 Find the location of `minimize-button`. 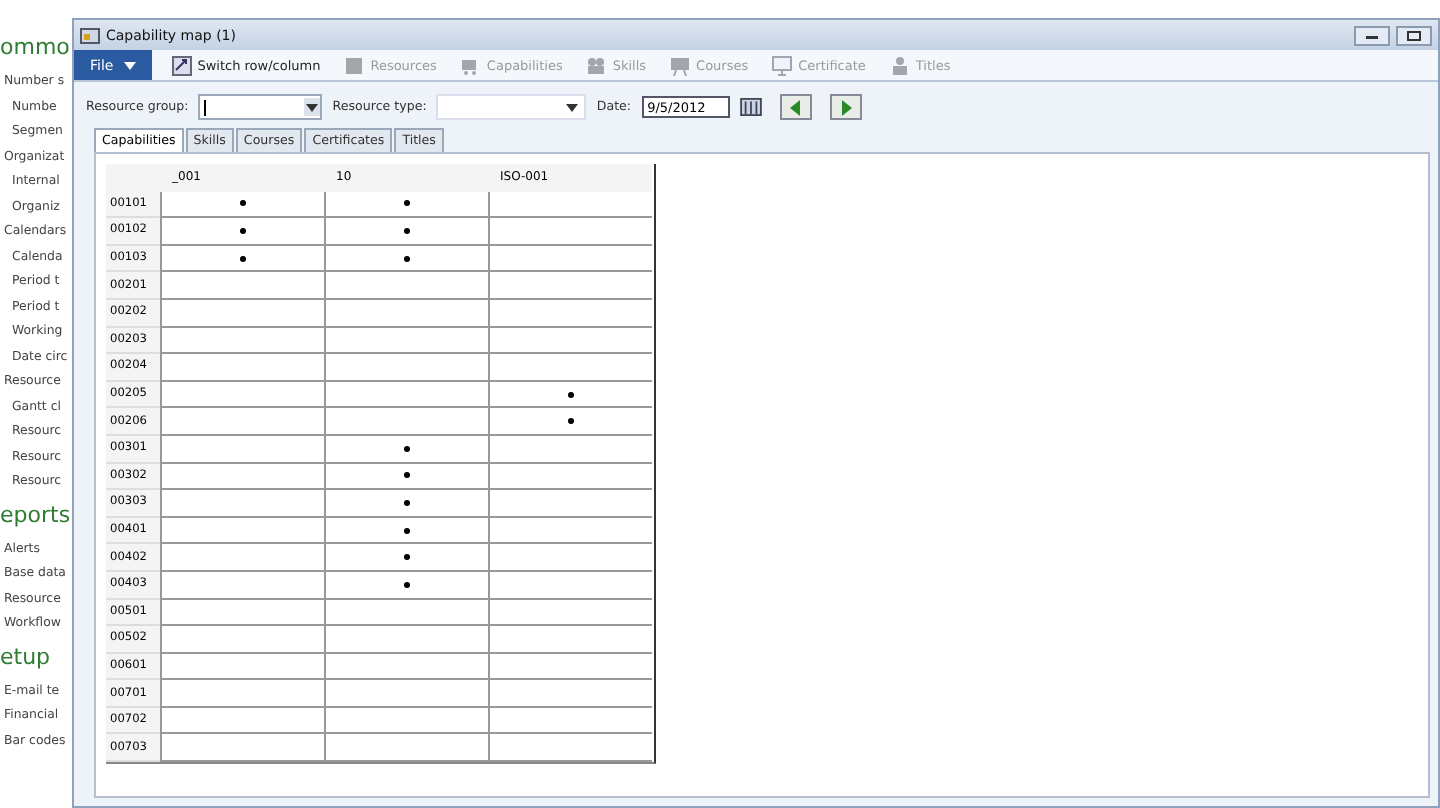

minimize-button is located at coordinates (1372, 35).